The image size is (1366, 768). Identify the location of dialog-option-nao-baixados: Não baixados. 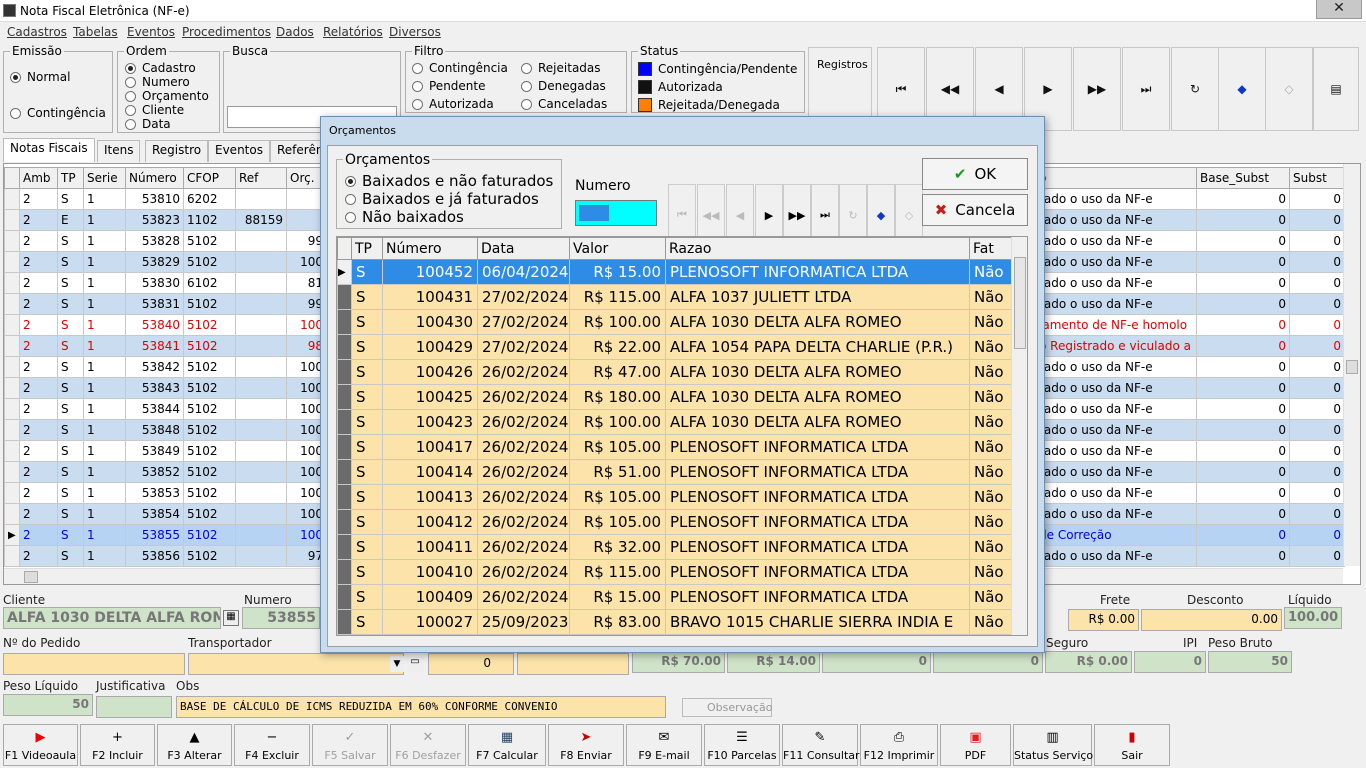
(404, 217).